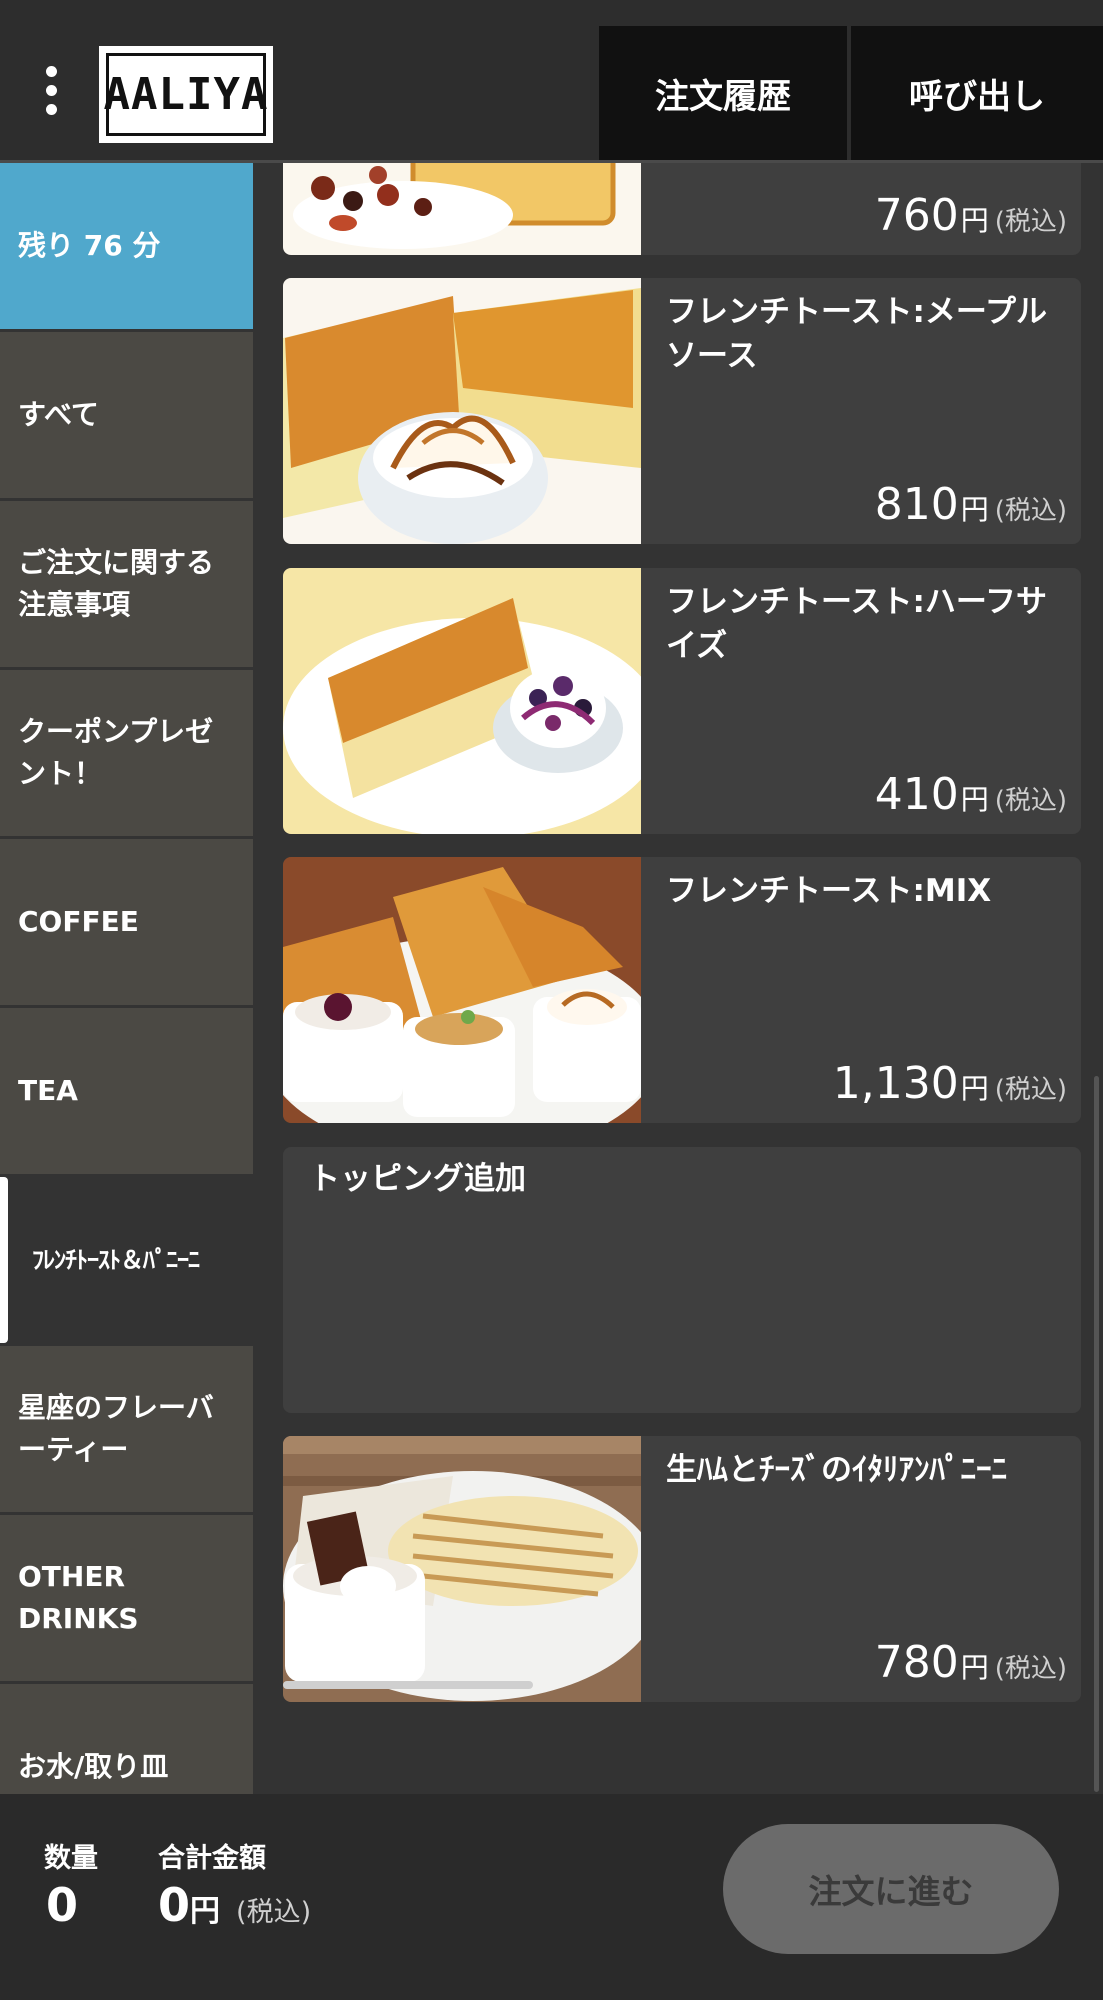  Describe the element at coordinates (48, 1090) in the screenshot. I see `category-label: TEA` at that location.